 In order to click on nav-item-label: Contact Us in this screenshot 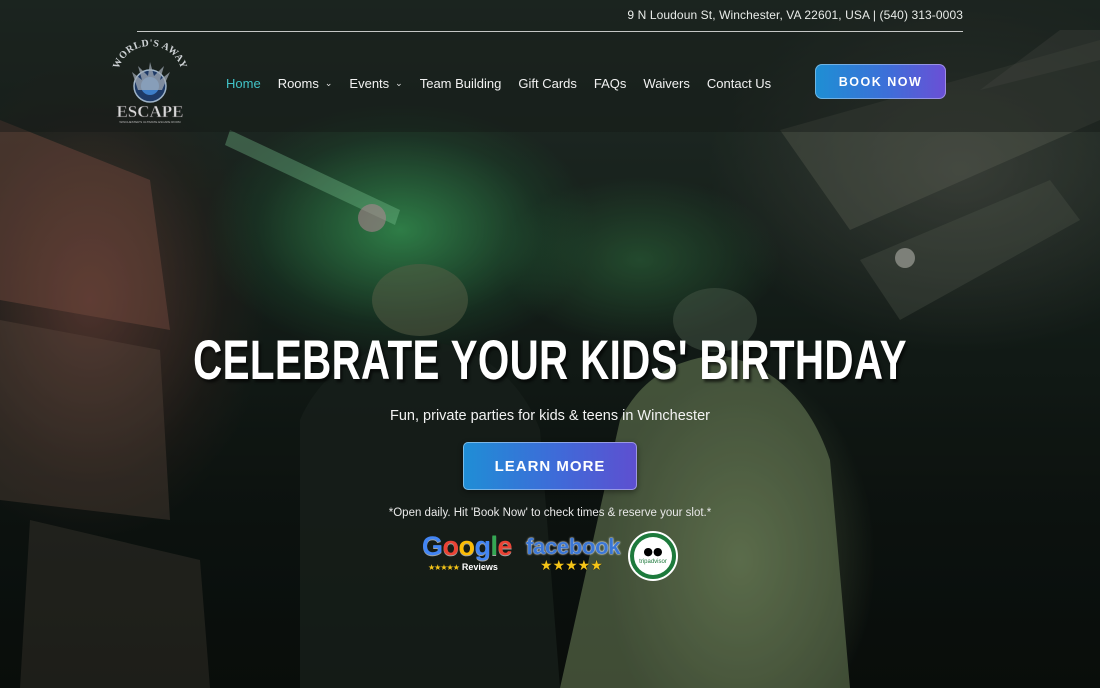, I will do `click(739, 83)`.